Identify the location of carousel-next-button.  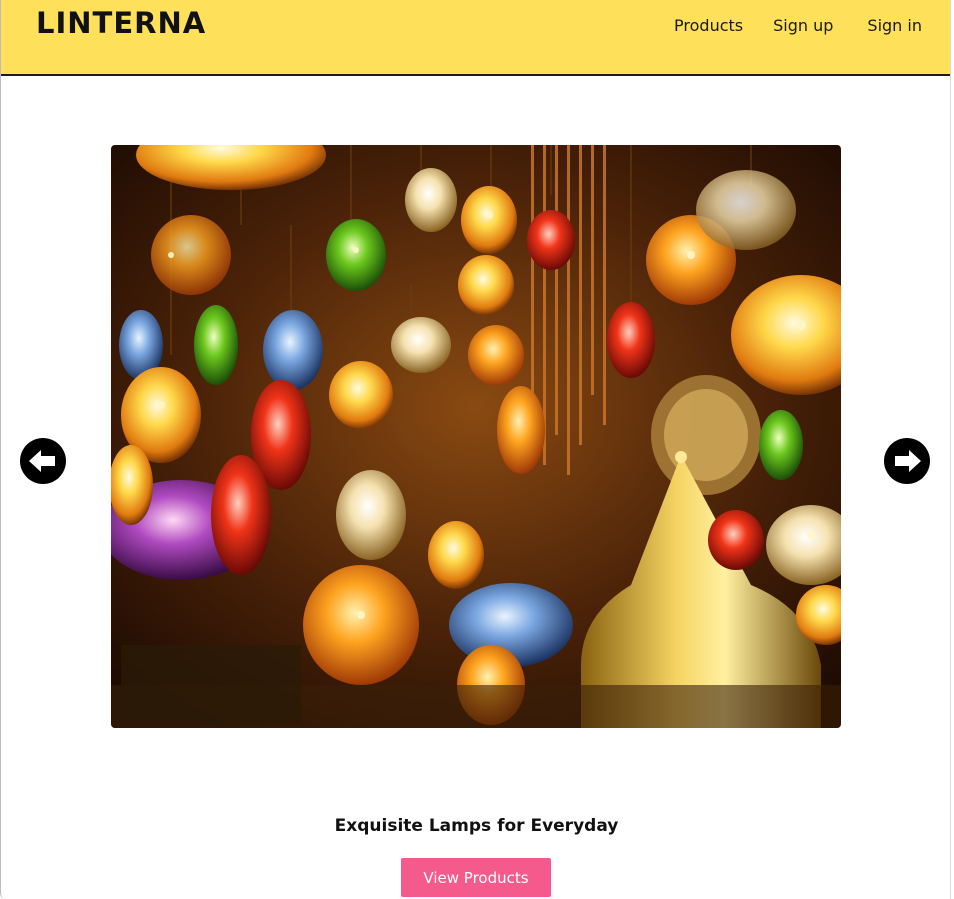
(907, 461).